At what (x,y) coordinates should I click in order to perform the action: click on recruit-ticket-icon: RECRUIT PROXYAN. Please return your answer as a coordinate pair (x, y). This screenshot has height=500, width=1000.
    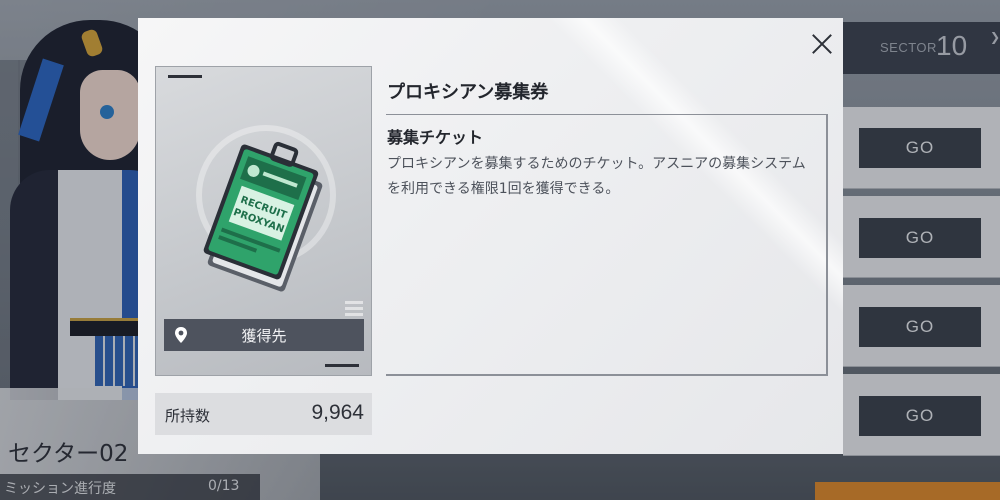
    Looking at the image, I should click on (263, 216).